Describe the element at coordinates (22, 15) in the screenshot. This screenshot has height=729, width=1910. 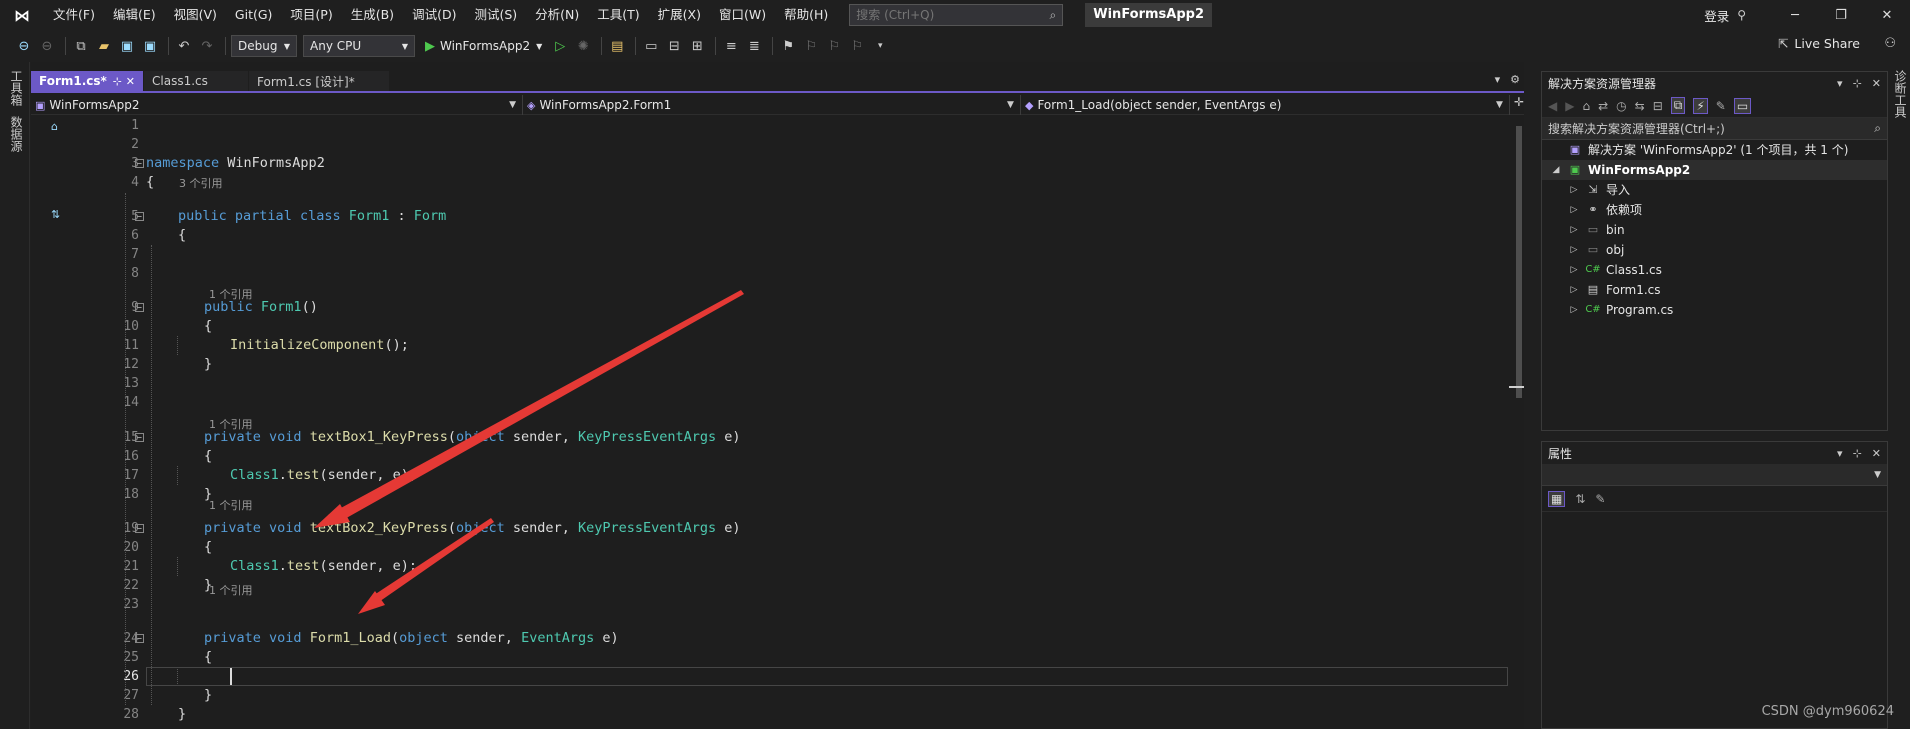
I see `visual-studio-logo-icon: ⋈` at that location.